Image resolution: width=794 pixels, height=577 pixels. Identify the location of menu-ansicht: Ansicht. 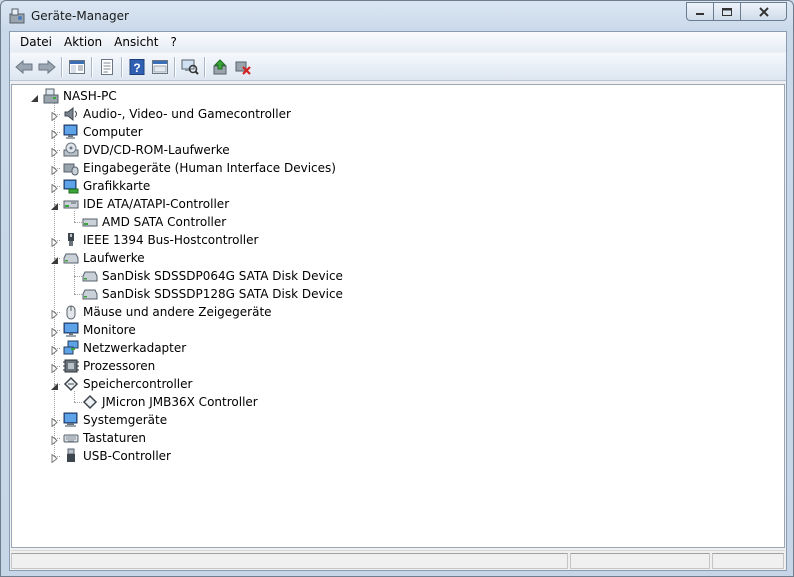
(136, 42).